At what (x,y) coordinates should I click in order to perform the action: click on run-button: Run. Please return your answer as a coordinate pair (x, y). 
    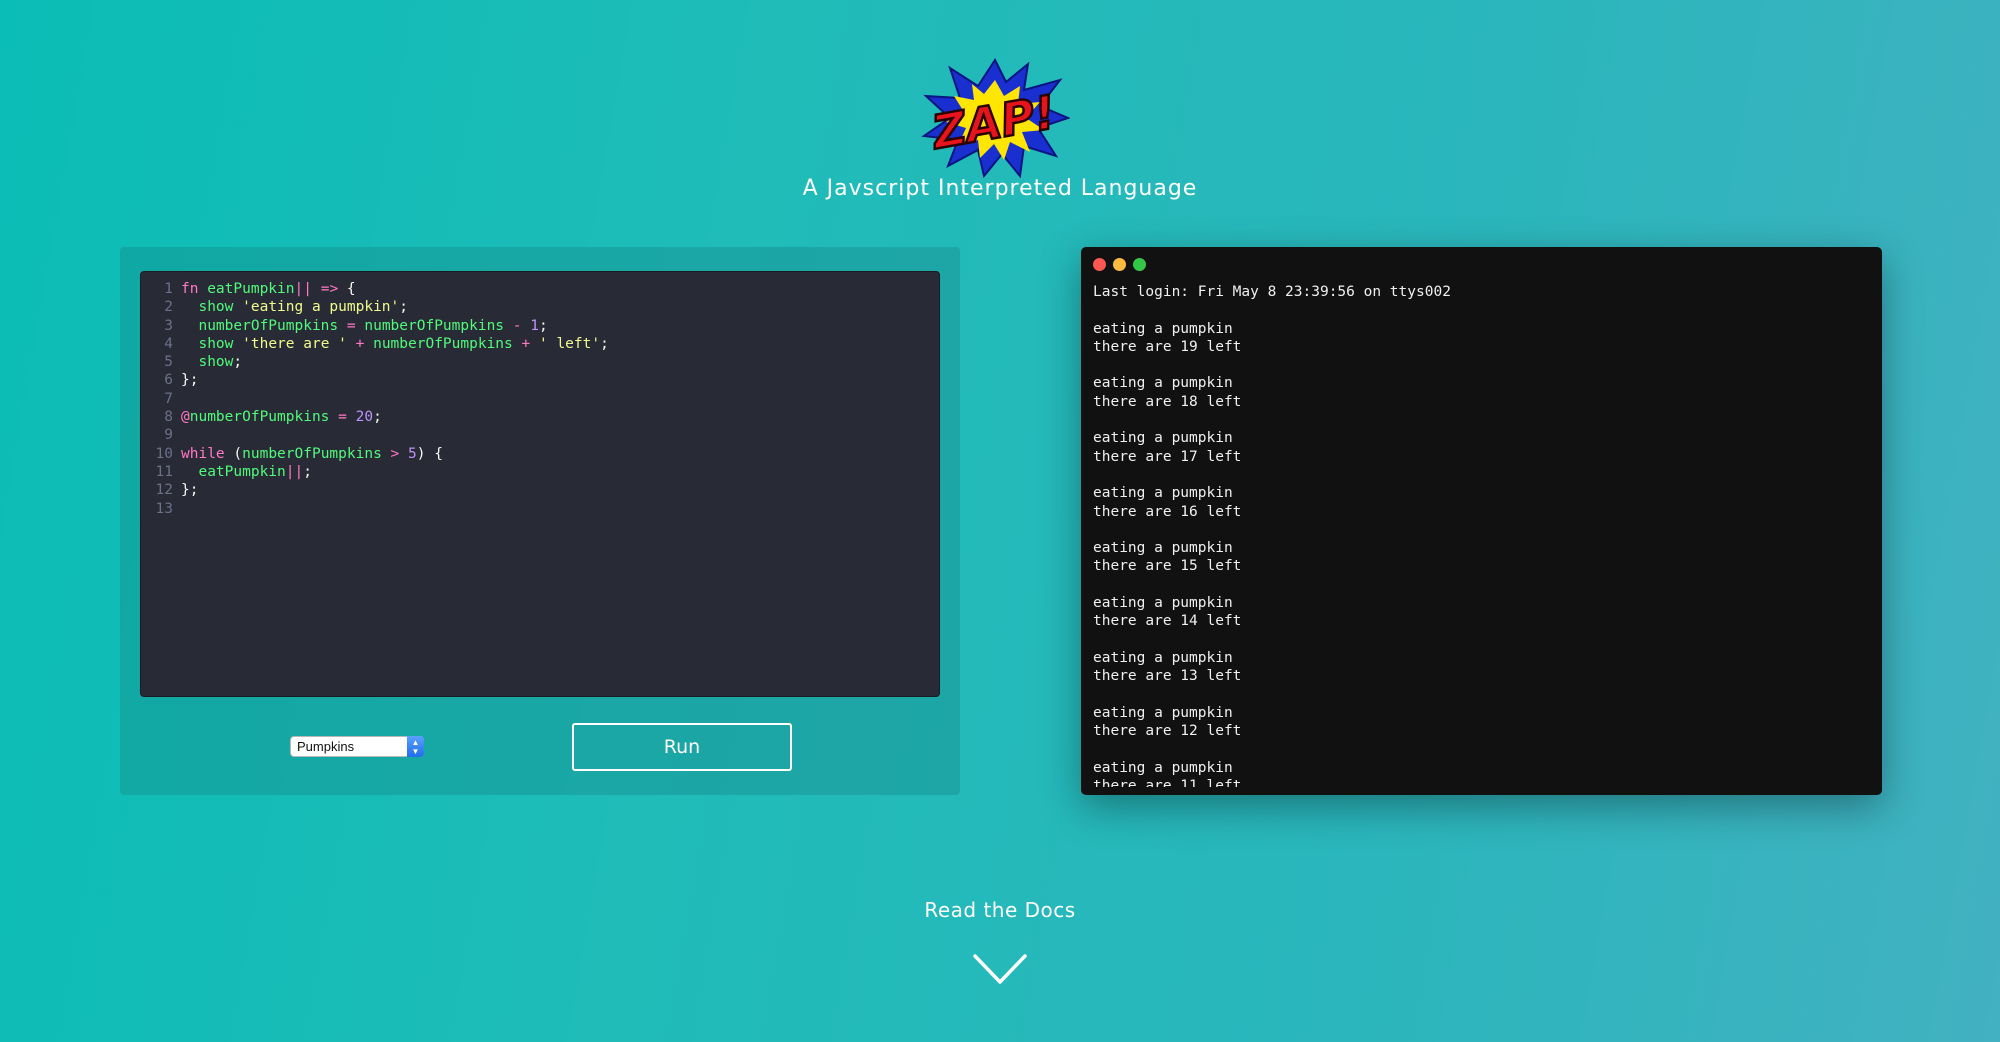
    Looking at the image, I should click on (682, 747).